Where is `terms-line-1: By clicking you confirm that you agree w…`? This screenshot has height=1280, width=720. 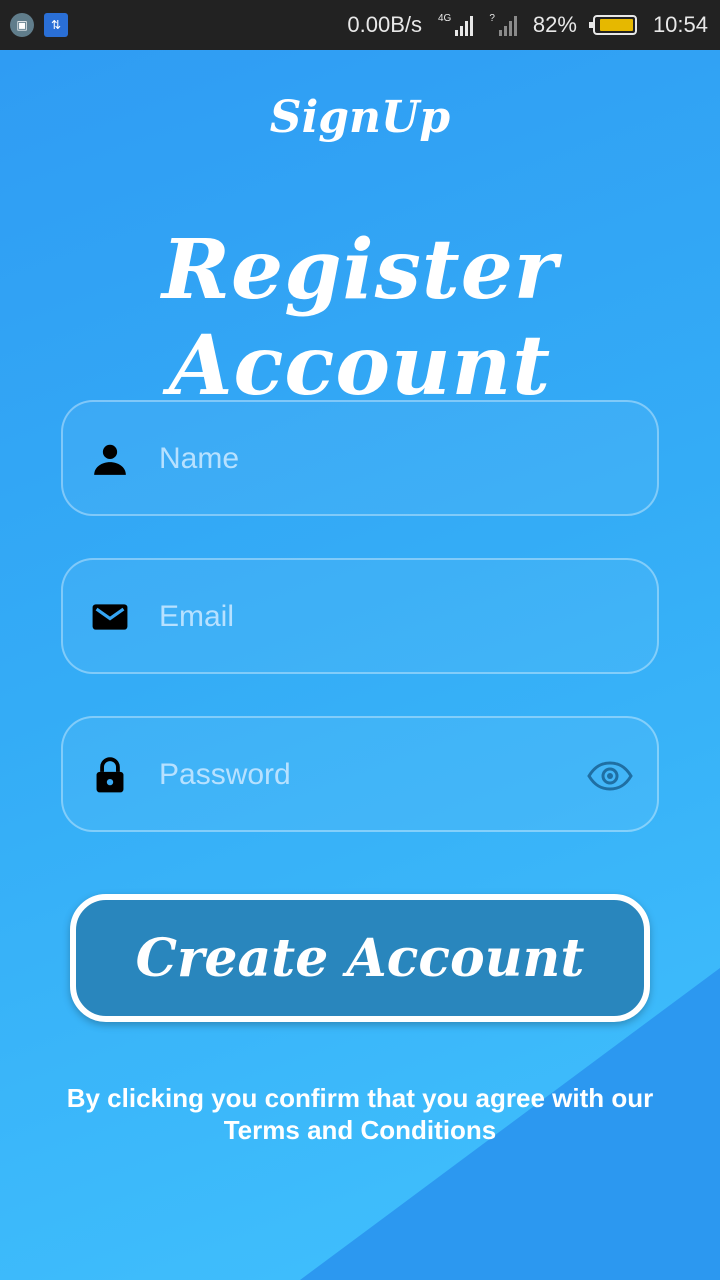 terms-line-1: By clicking you confirm that you agree w… is located at coordinates (360, 1098).